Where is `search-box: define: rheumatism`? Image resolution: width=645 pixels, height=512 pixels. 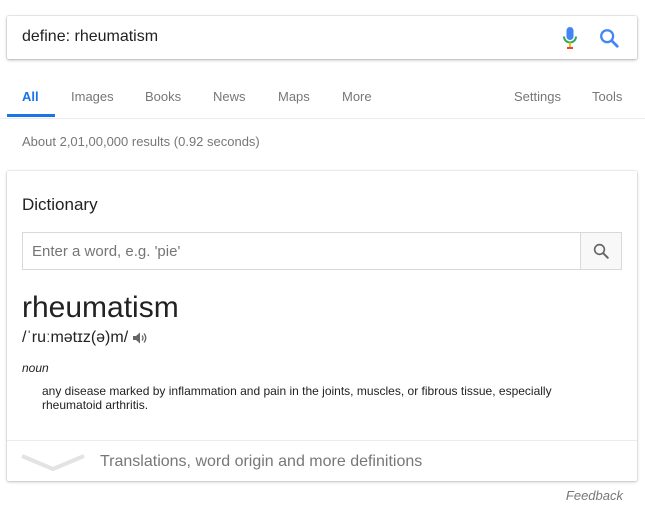
search-box: define: rheumatism is located at coordinates (322, 37).